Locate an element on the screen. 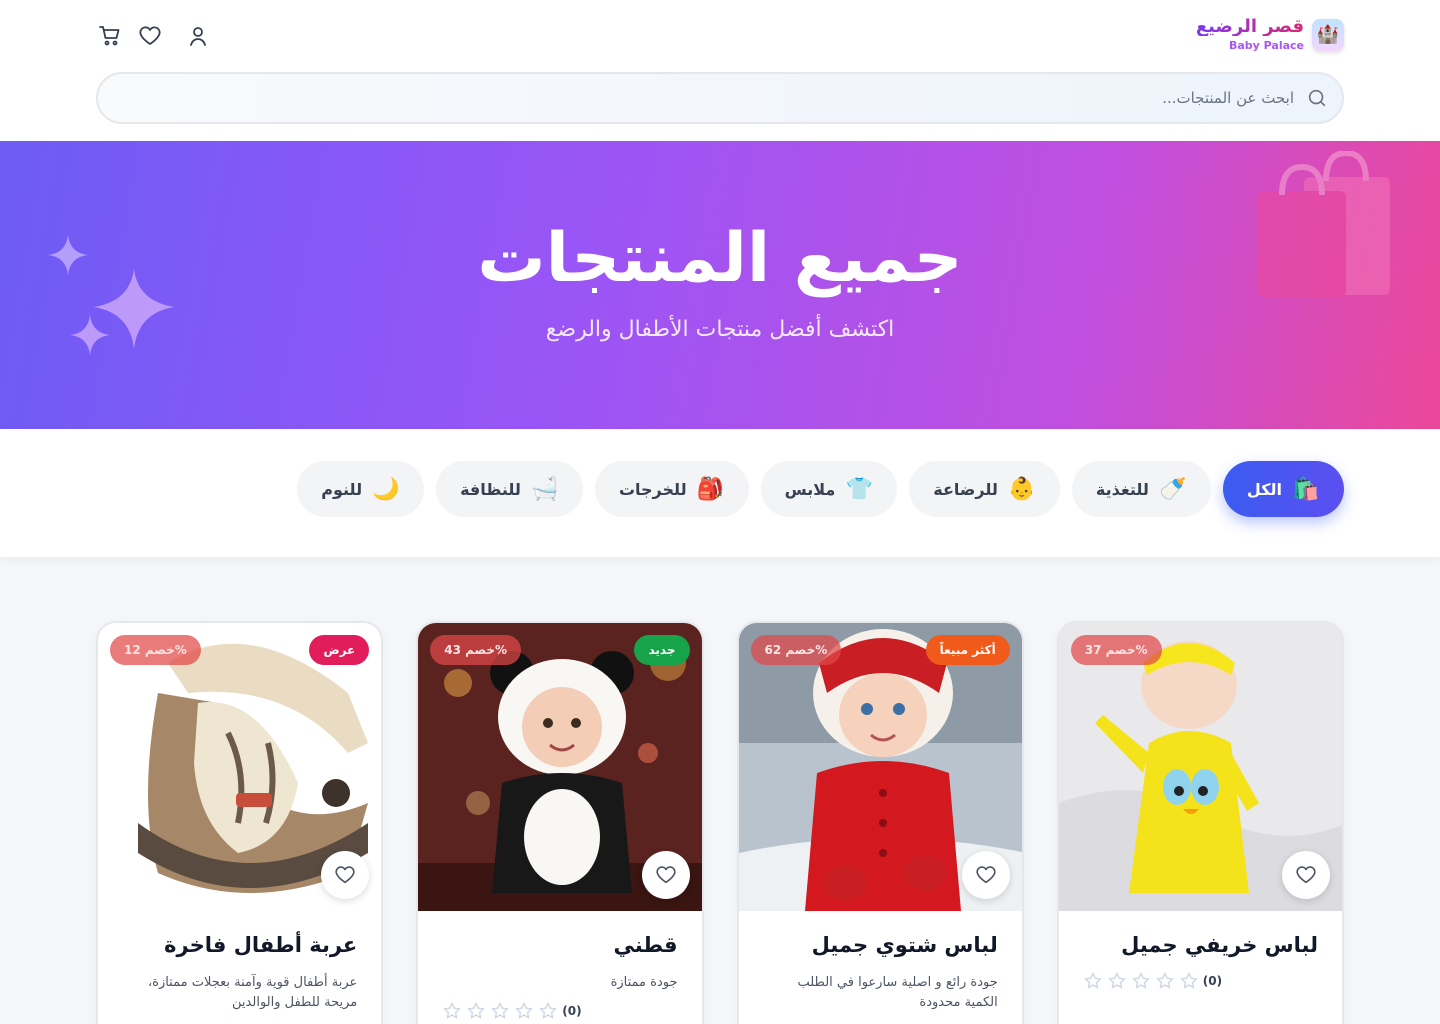 The width and height of the screenshot is (1440, 1024). category-label: للخرجات is located at coordinates (652, 489).